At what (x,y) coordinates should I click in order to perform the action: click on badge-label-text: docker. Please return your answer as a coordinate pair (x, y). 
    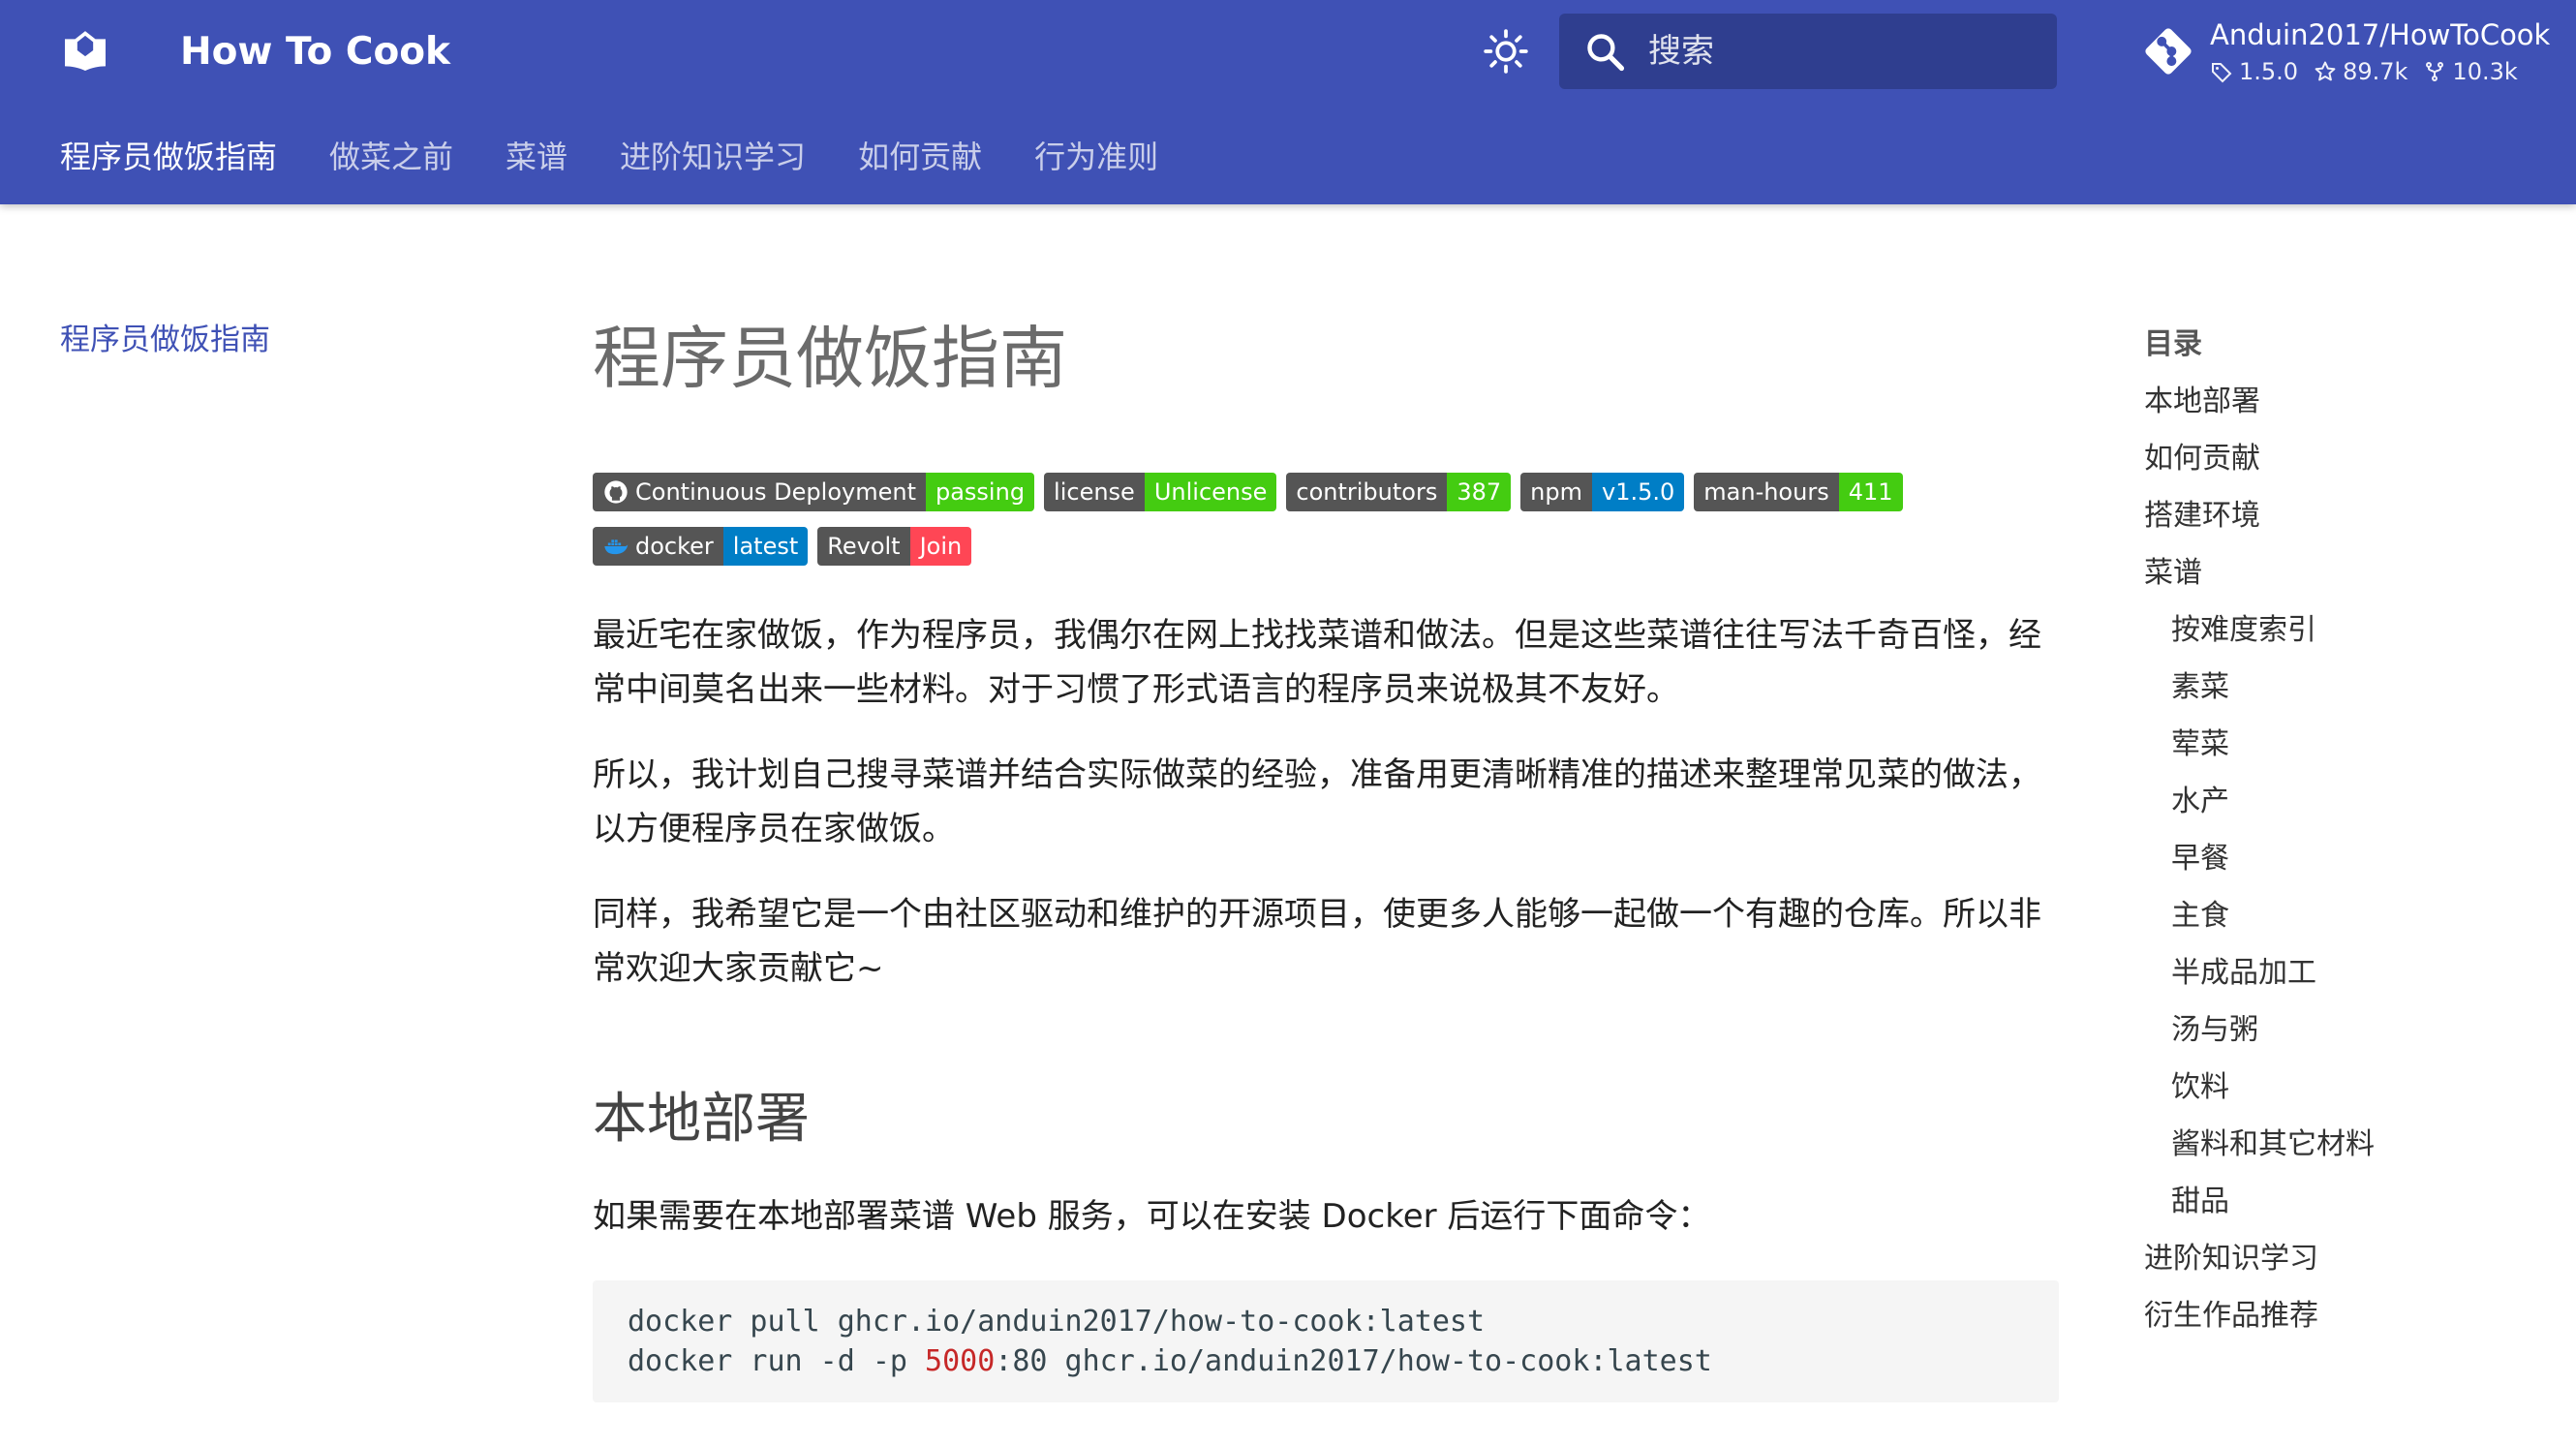
    Looking at the image, I should click on (674, 546).